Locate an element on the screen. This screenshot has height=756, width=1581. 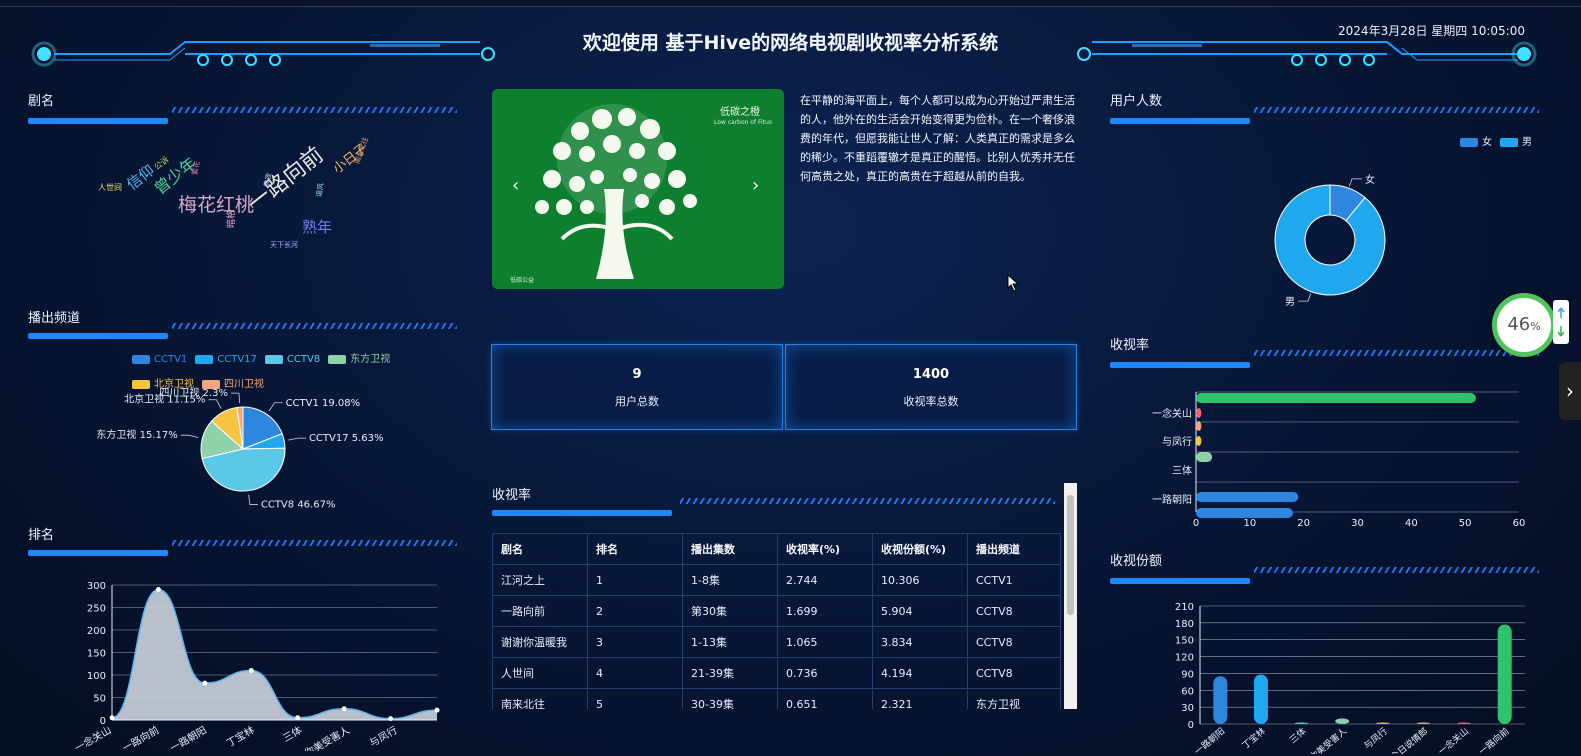
table-row: 人世间 4 21-39集 0.736 4.194 CCTV8 is located at coordinates (776, 673).